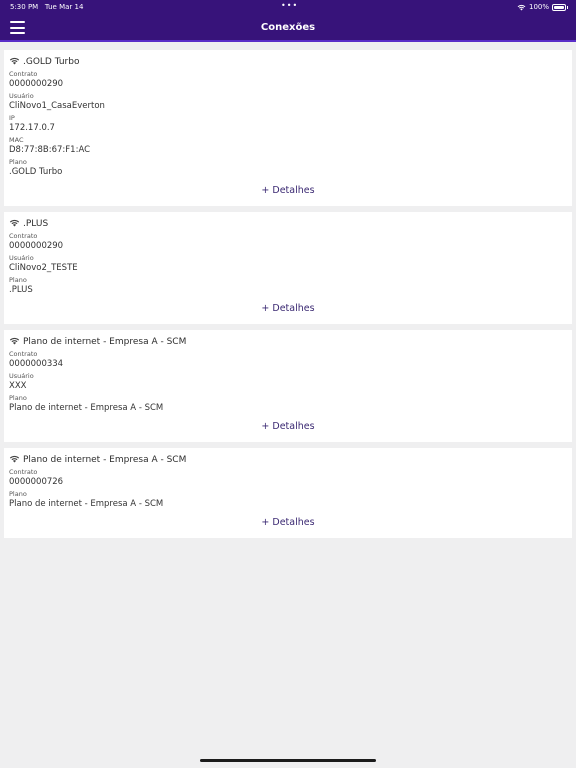  I want to click on field-contrato: Contrato 0000000334, so click(150, 361).